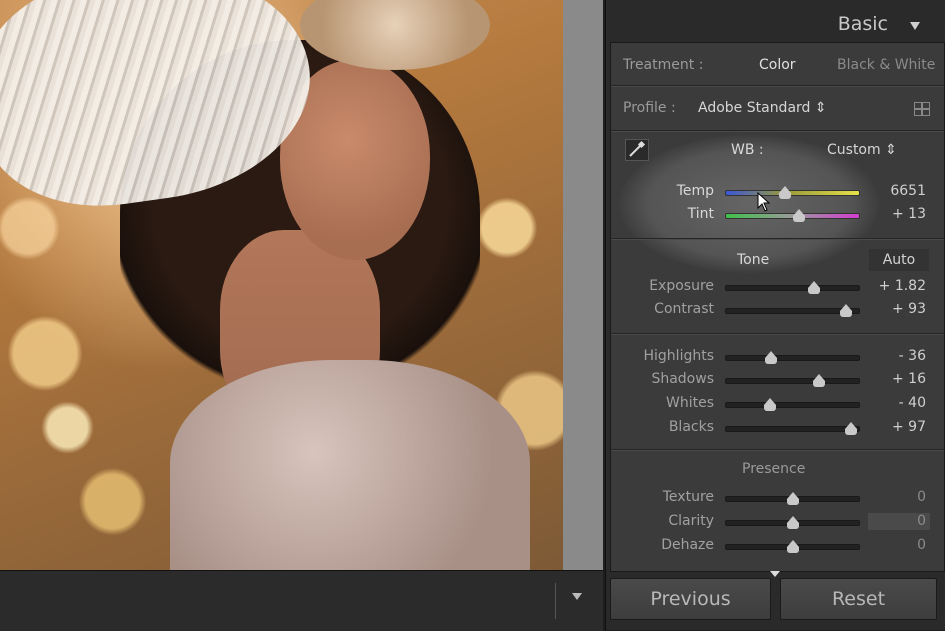 Image resolution: width=945 pixels, height=631 pixels. What do you see at coordinates (922, 109) in the screenshot?
I see `grid-icon` at bounding box center [922, 109].